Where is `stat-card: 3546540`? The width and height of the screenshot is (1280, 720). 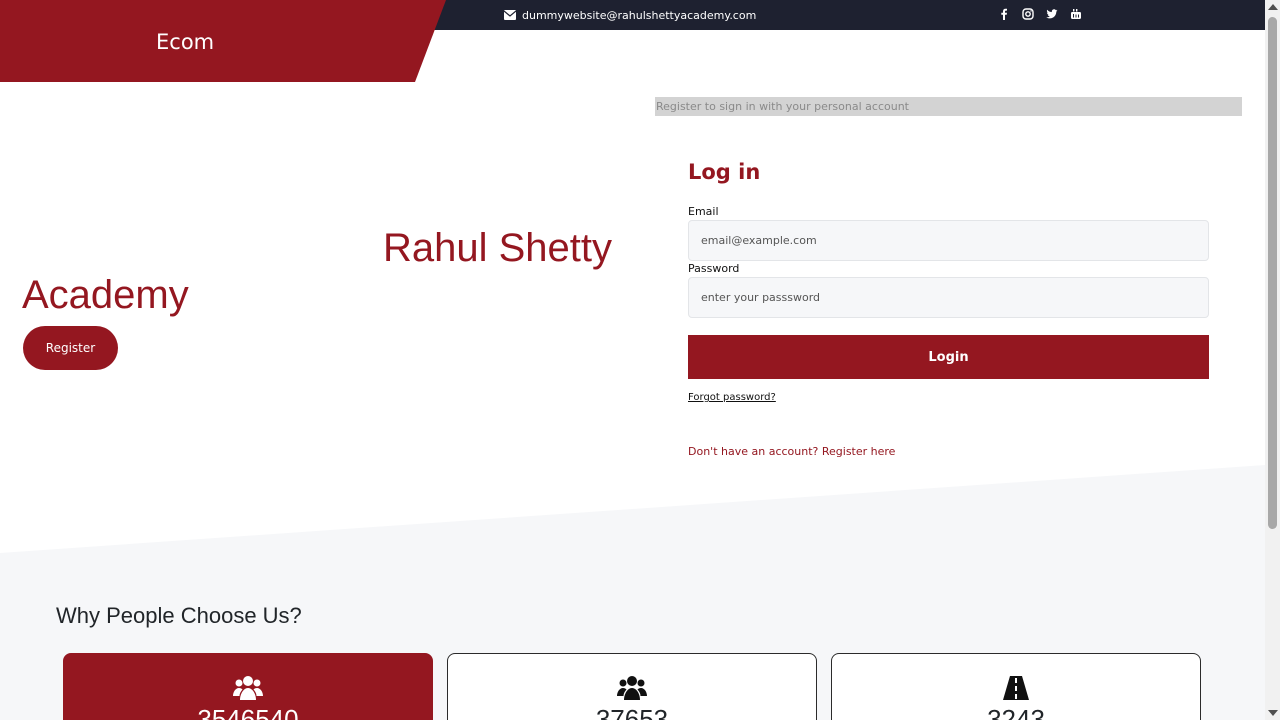 stat-card: 3546540 is located at coordinates (248, 686).